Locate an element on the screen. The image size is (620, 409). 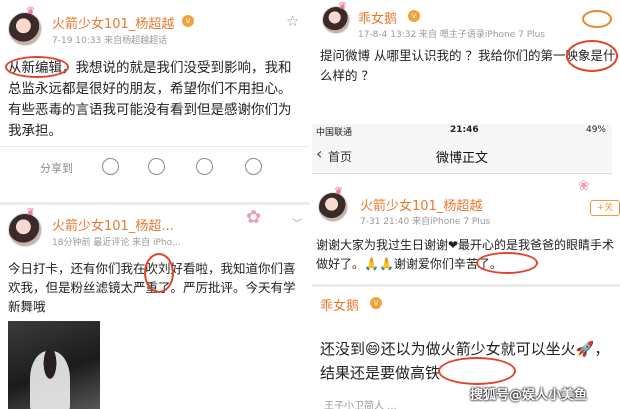
post-text: 谢谢大家为我过生日谢谢❤最开心的是我爸爸的眼睛手术做好了。🙏🙏谢谢爱你们辛苦了。 is located at coordinates (465, 254).